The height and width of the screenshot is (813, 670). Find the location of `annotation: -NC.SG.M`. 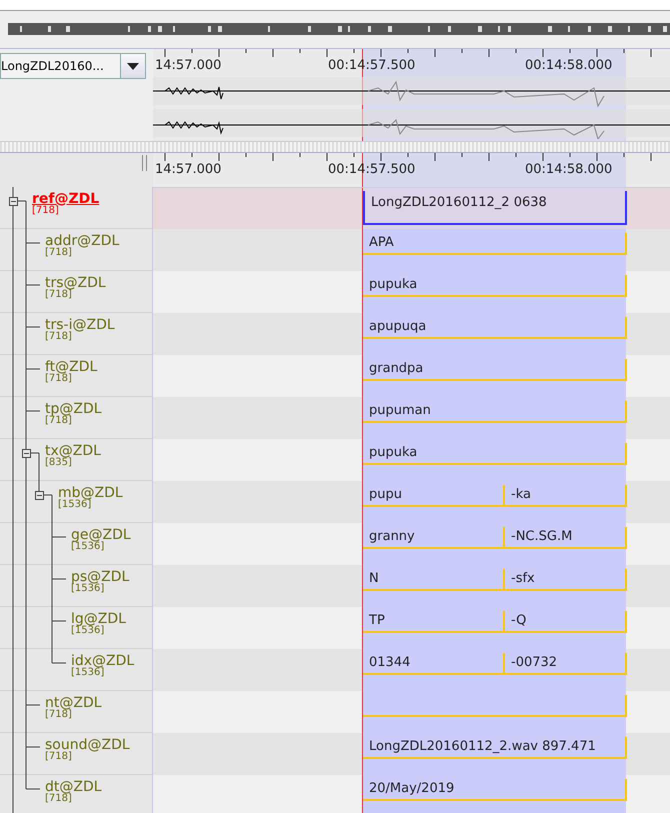

annotation: -NC.SG.M is located at coordinates (566, 538).